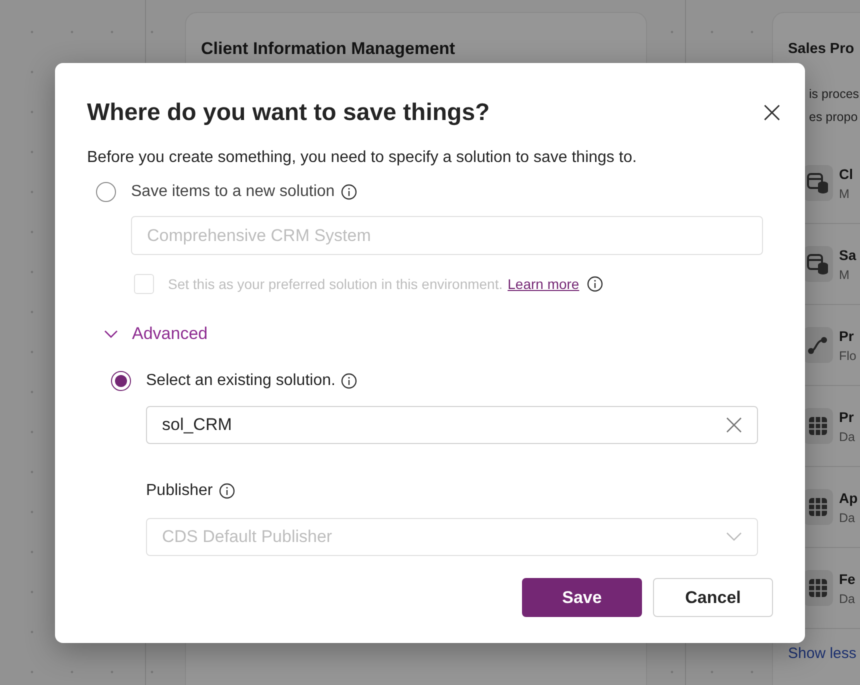  Describe the element at coordinates (846, 174) in the screenshot. I see `item-title: Cl` at that location.